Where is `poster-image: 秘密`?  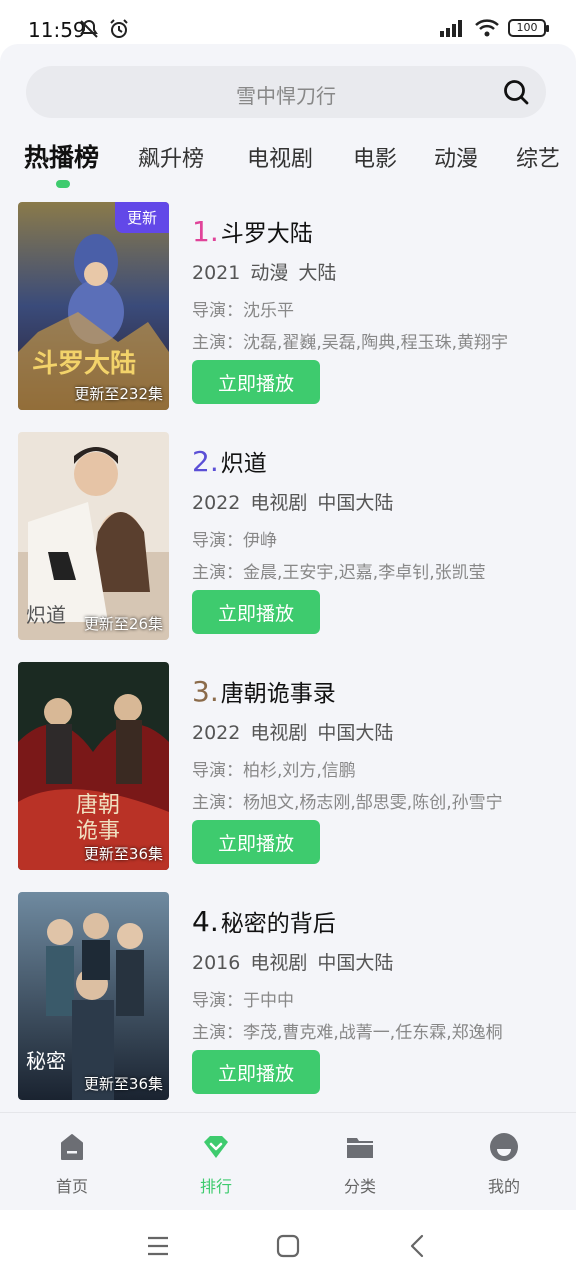 poster-image: 秘密 is located at coordinates (93, 996).